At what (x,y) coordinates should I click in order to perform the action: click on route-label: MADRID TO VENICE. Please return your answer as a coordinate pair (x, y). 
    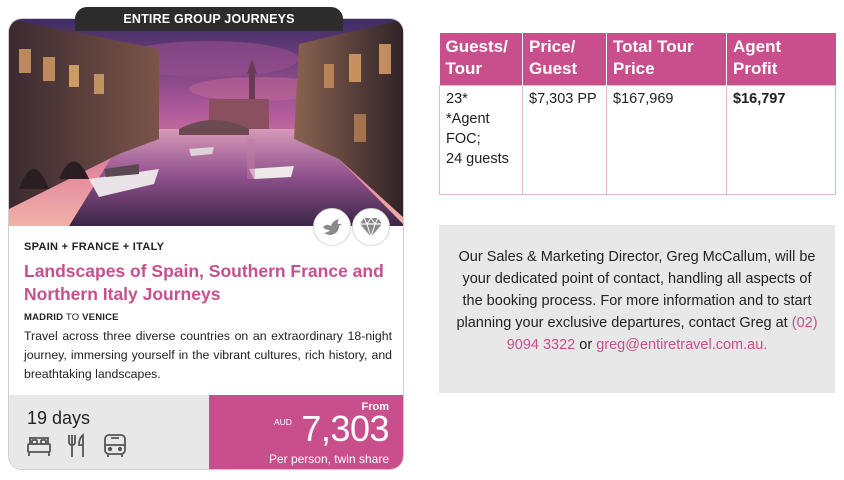
    Looking at the image, I should click on (208, 317).